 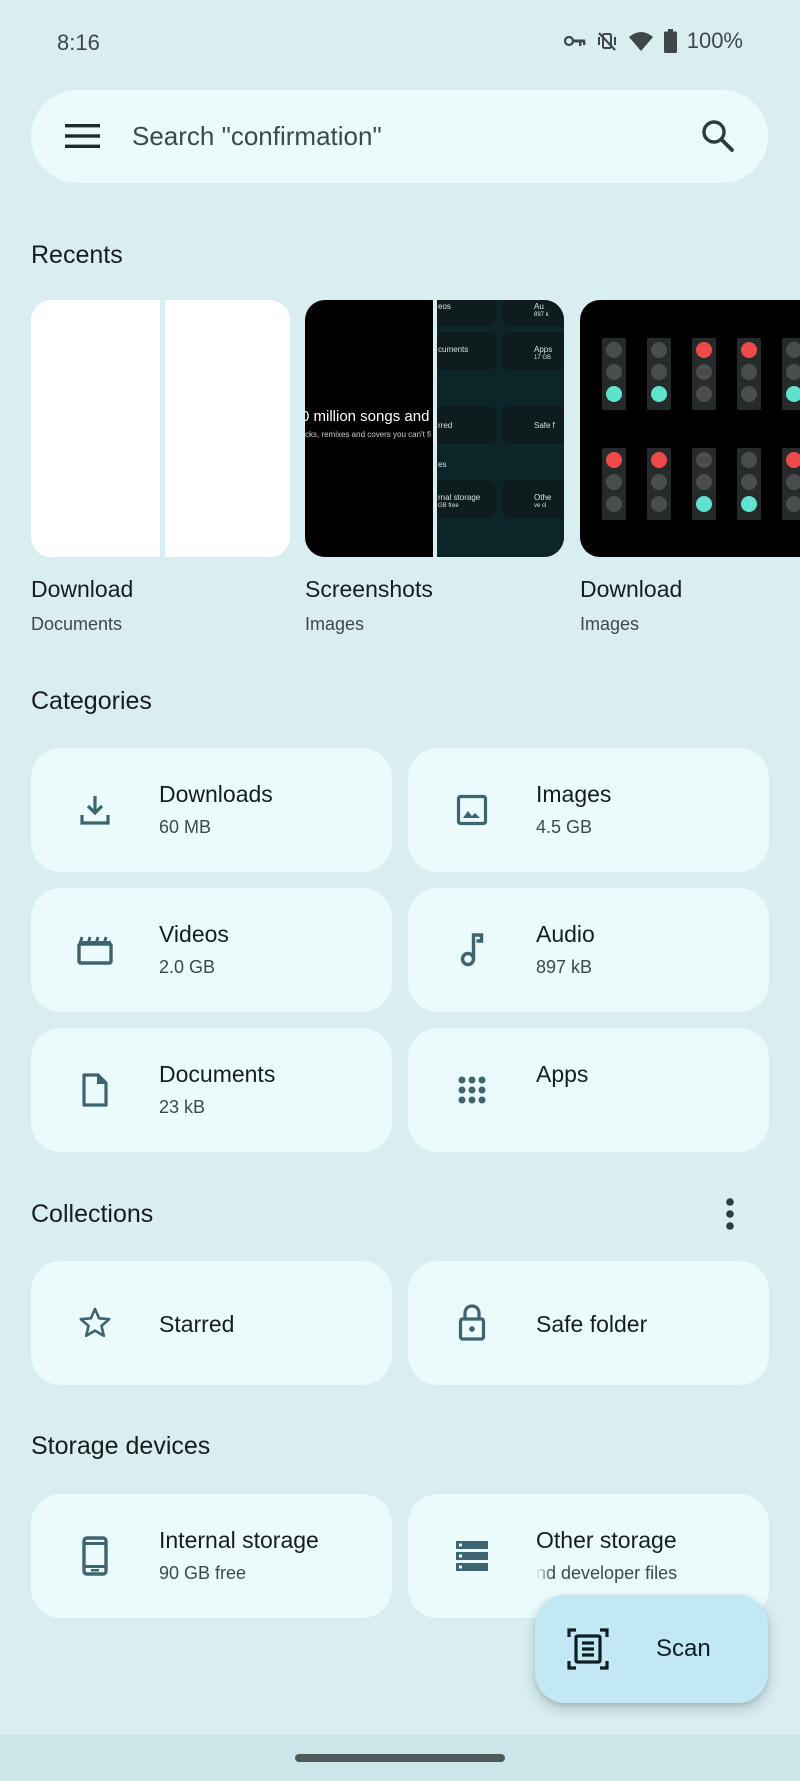 What do you see at coordinates (574, 794) in the screenshot?
I see `category-label: Images` at bounding box center [574, 794].